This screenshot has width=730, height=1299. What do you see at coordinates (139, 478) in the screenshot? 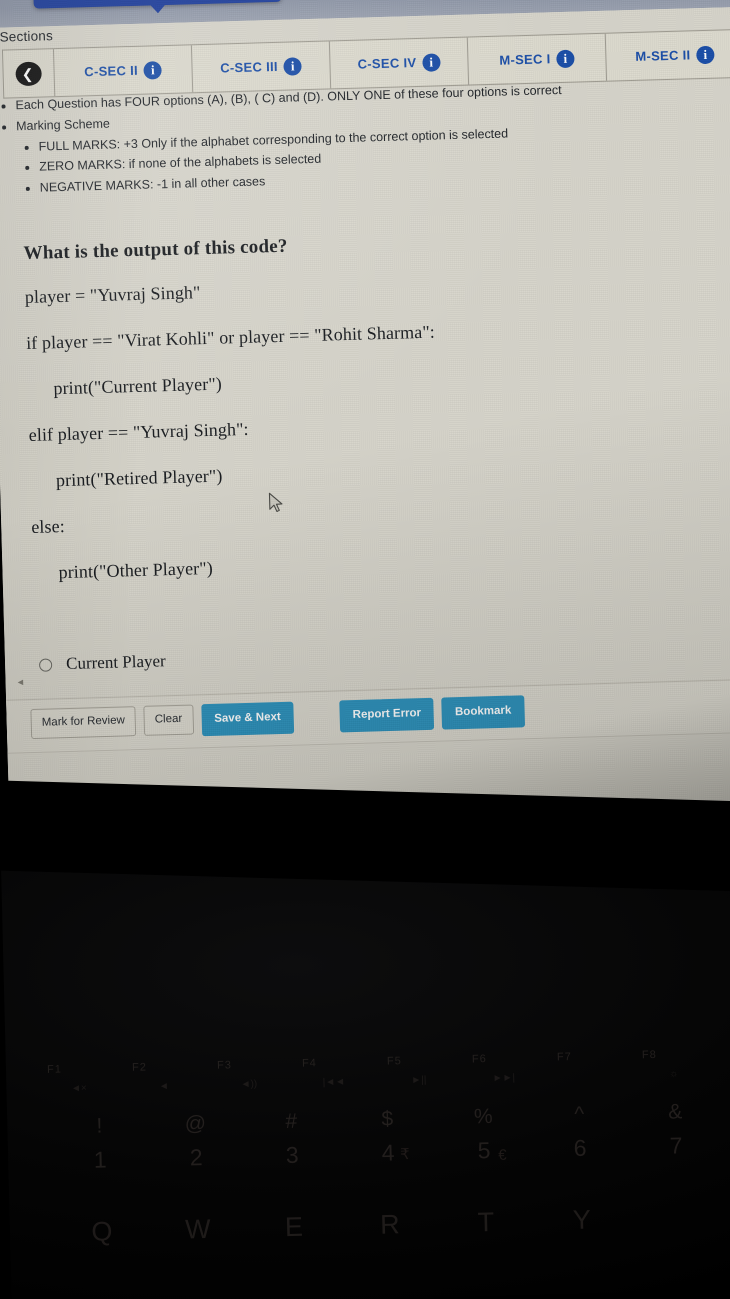
I see `code-line-5: print("Retired Player")` at bounding box center [139, 478].